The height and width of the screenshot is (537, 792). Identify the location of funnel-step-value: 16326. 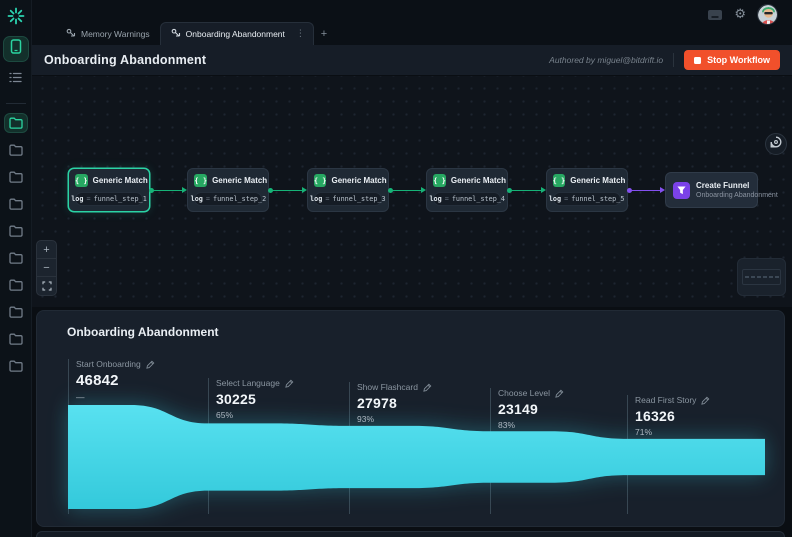
(655, 416).